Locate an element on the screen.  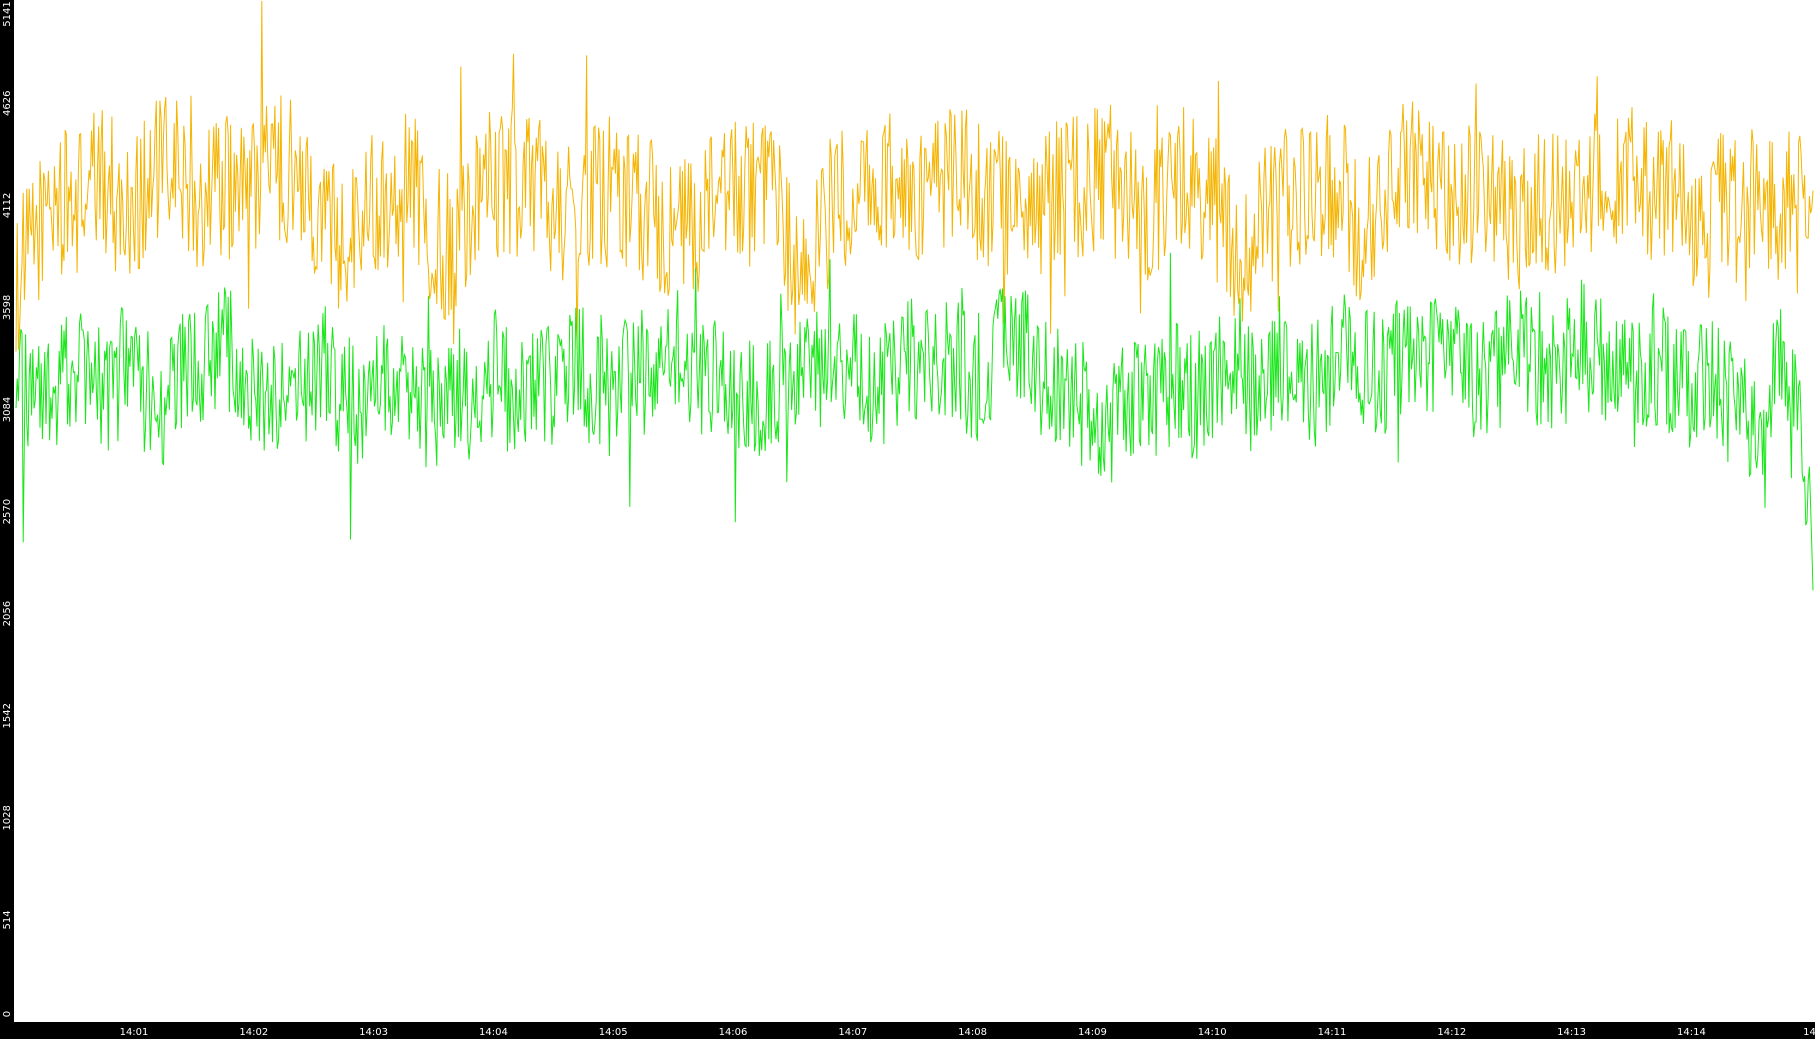
y-tick-label: 2056 is located at coordinates (7, 613).